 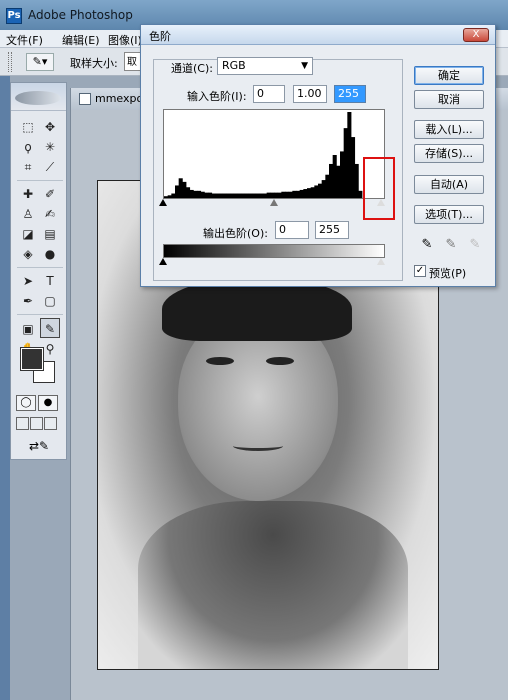 I want to click on shape-tool-icon: ▢, so click(x=50, y=301).